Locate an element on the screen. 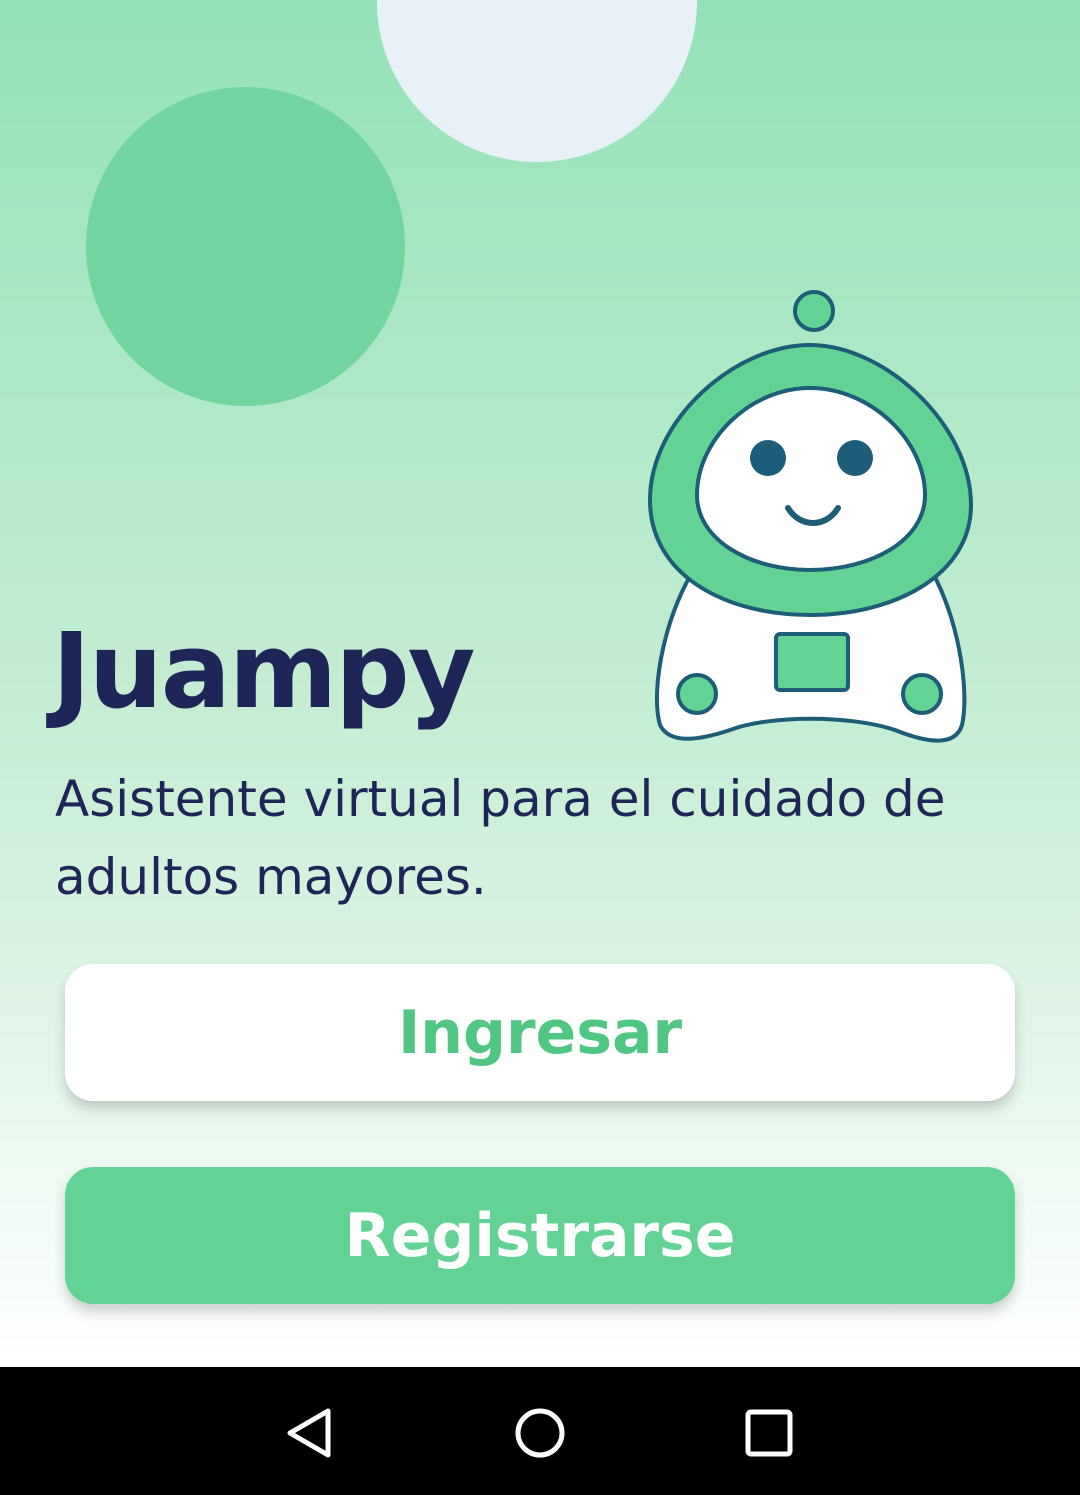 This screenshot has width=1080, height=1495. register-button: Registrarse is located at coordinates (540, 1235).